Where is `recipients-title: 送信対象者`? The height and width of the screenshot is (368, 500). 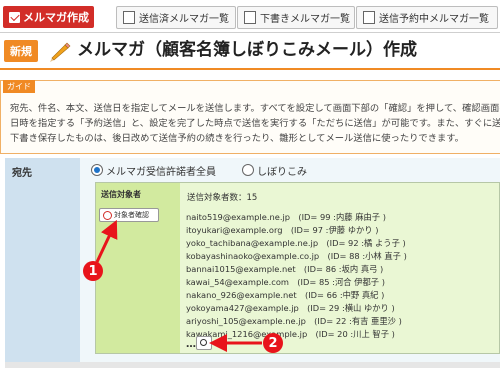 recipients-title: 送信対象者 is located at coordinates (121, 194).